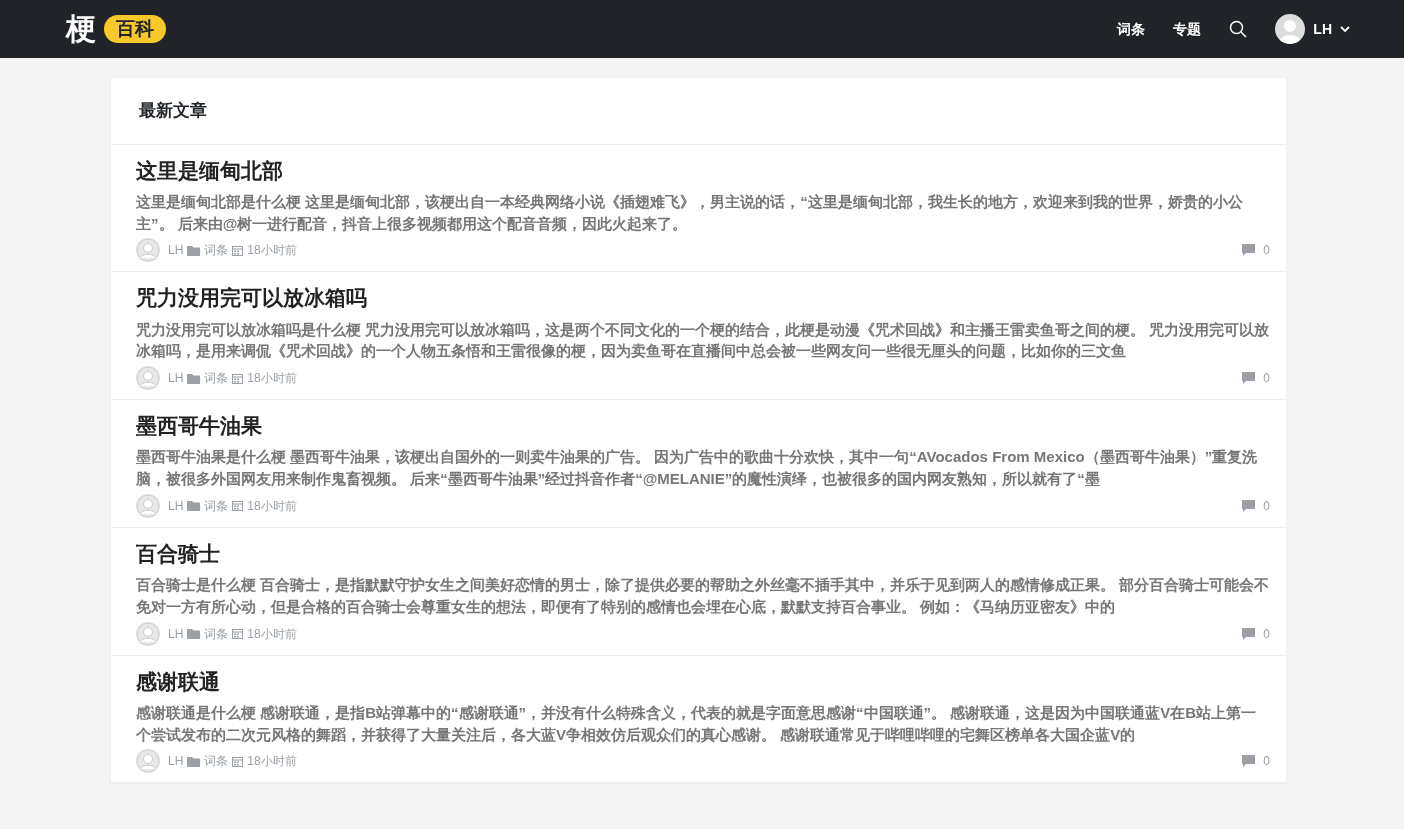 The height and width of the screenshot is (829, 1404). Describe the element at coordinates (1345, 29) in the screenshot. I see `caret-icon` at that location.